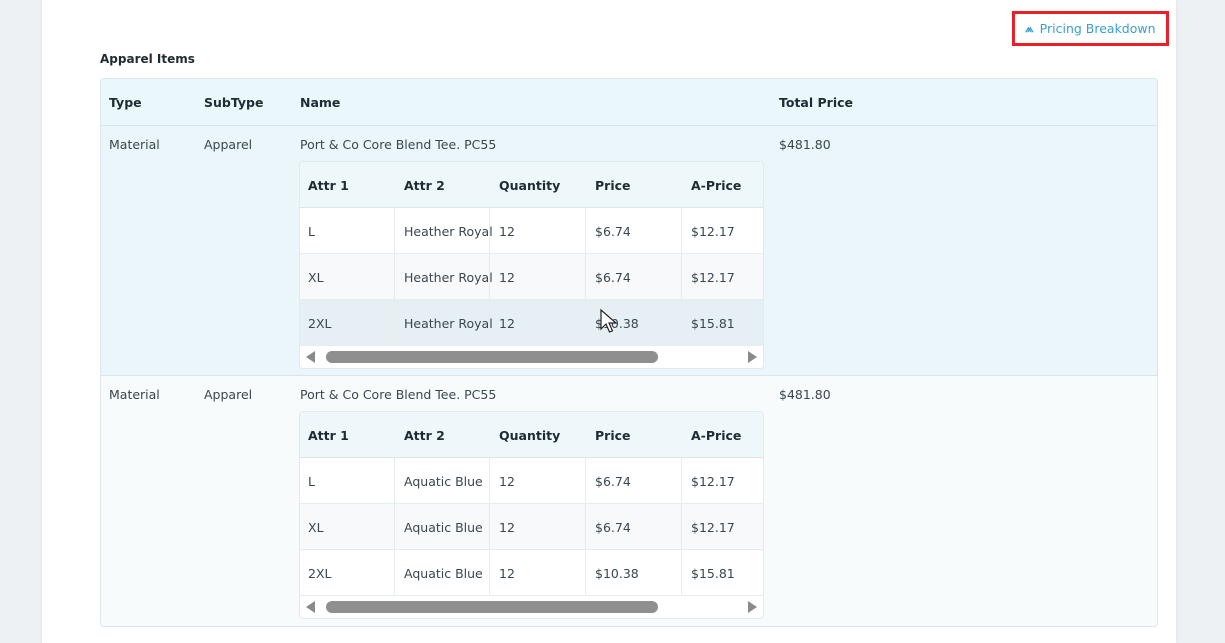 The height and width of the screenshot is (643, 1225). Describe the element at coordinates (629, 102) in the screenshot. I see `table-header: Type SubType Name Total Price` at that location.